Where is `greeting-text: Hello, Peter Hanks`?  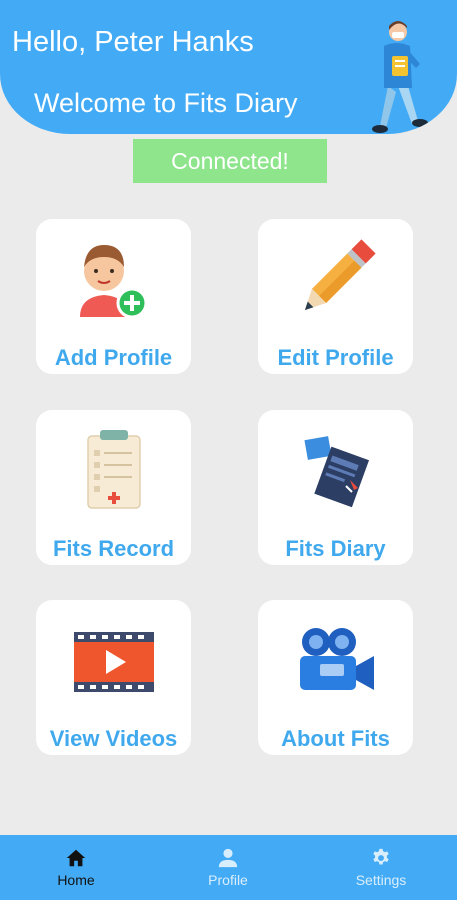
greeting-text: Hello, Peter Hanks is located at coordinates (133, 42).